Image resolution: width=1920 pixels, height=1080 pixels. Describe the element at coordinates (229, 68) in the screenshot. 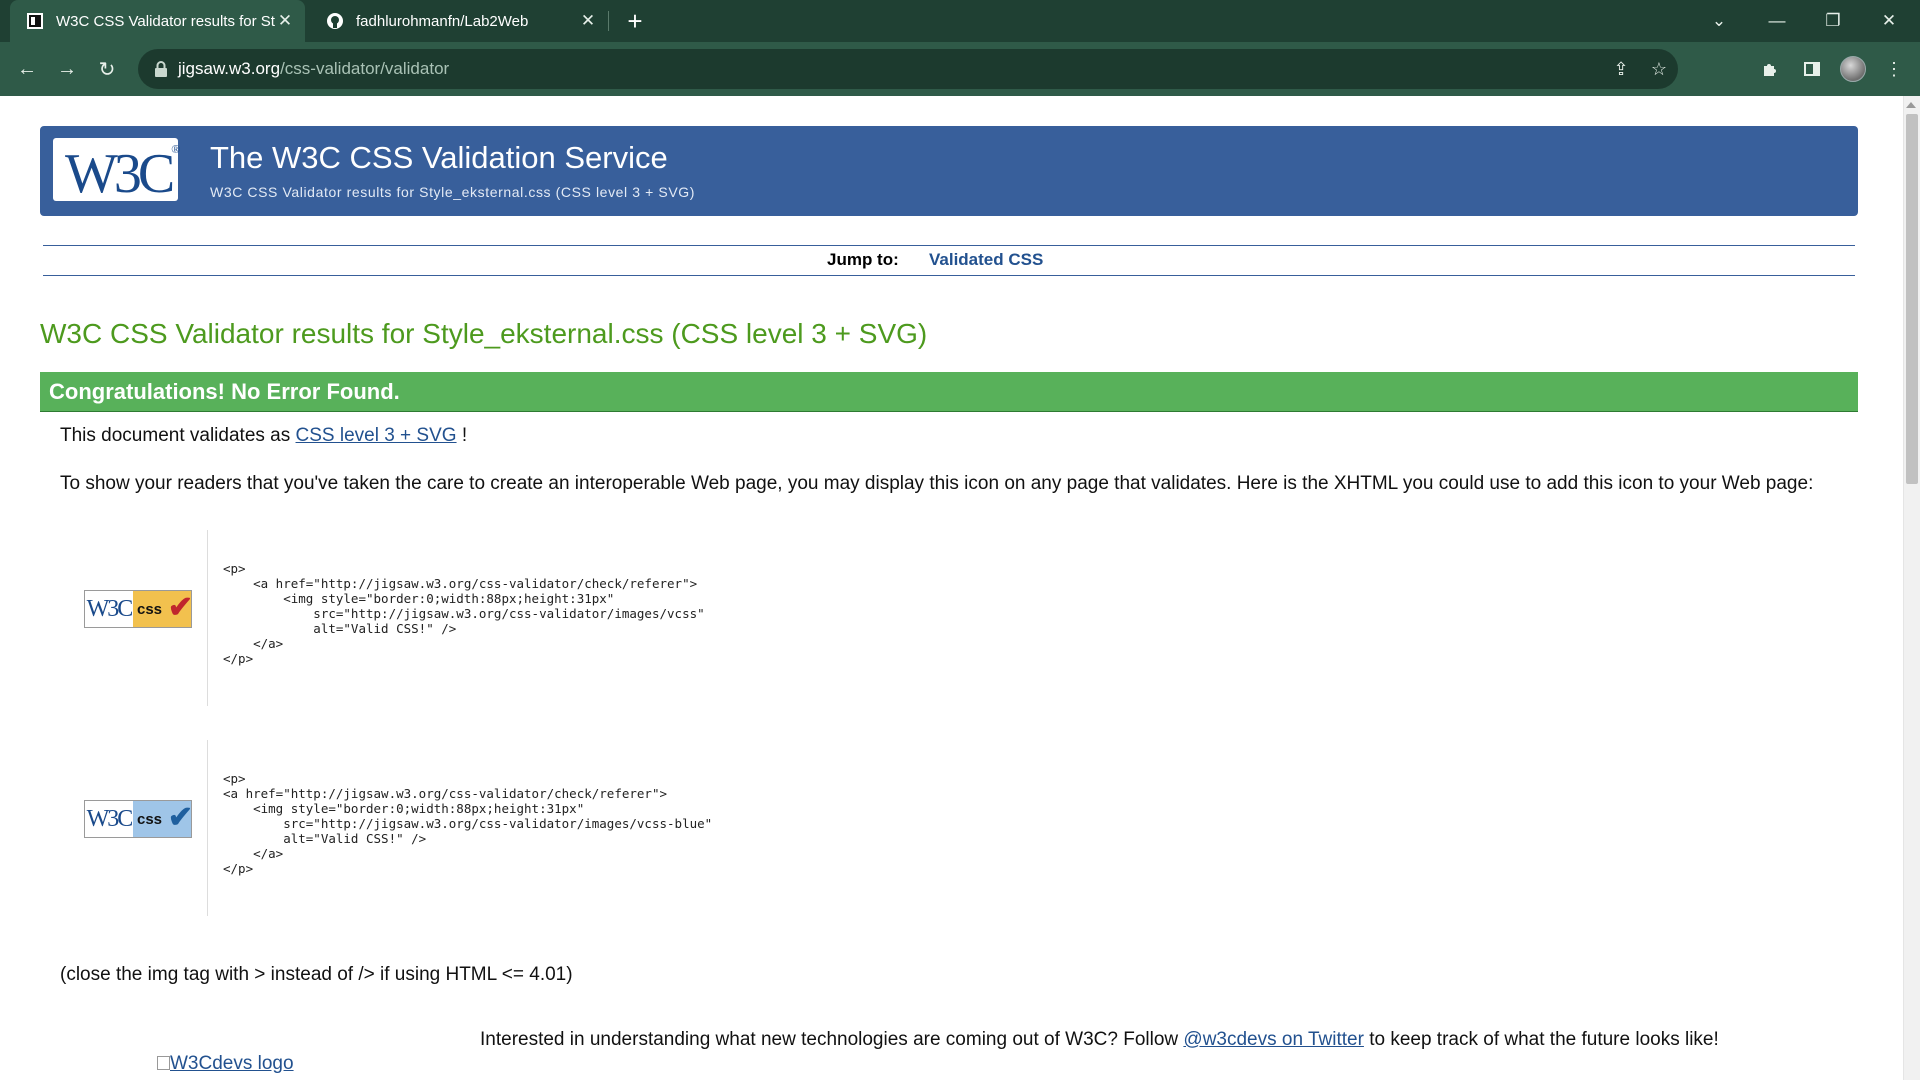

I see `url-host: jigsaw.w3.org` at that location.